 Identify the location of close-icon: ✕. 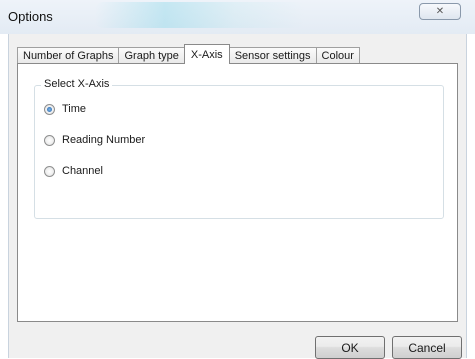
(440, 11).